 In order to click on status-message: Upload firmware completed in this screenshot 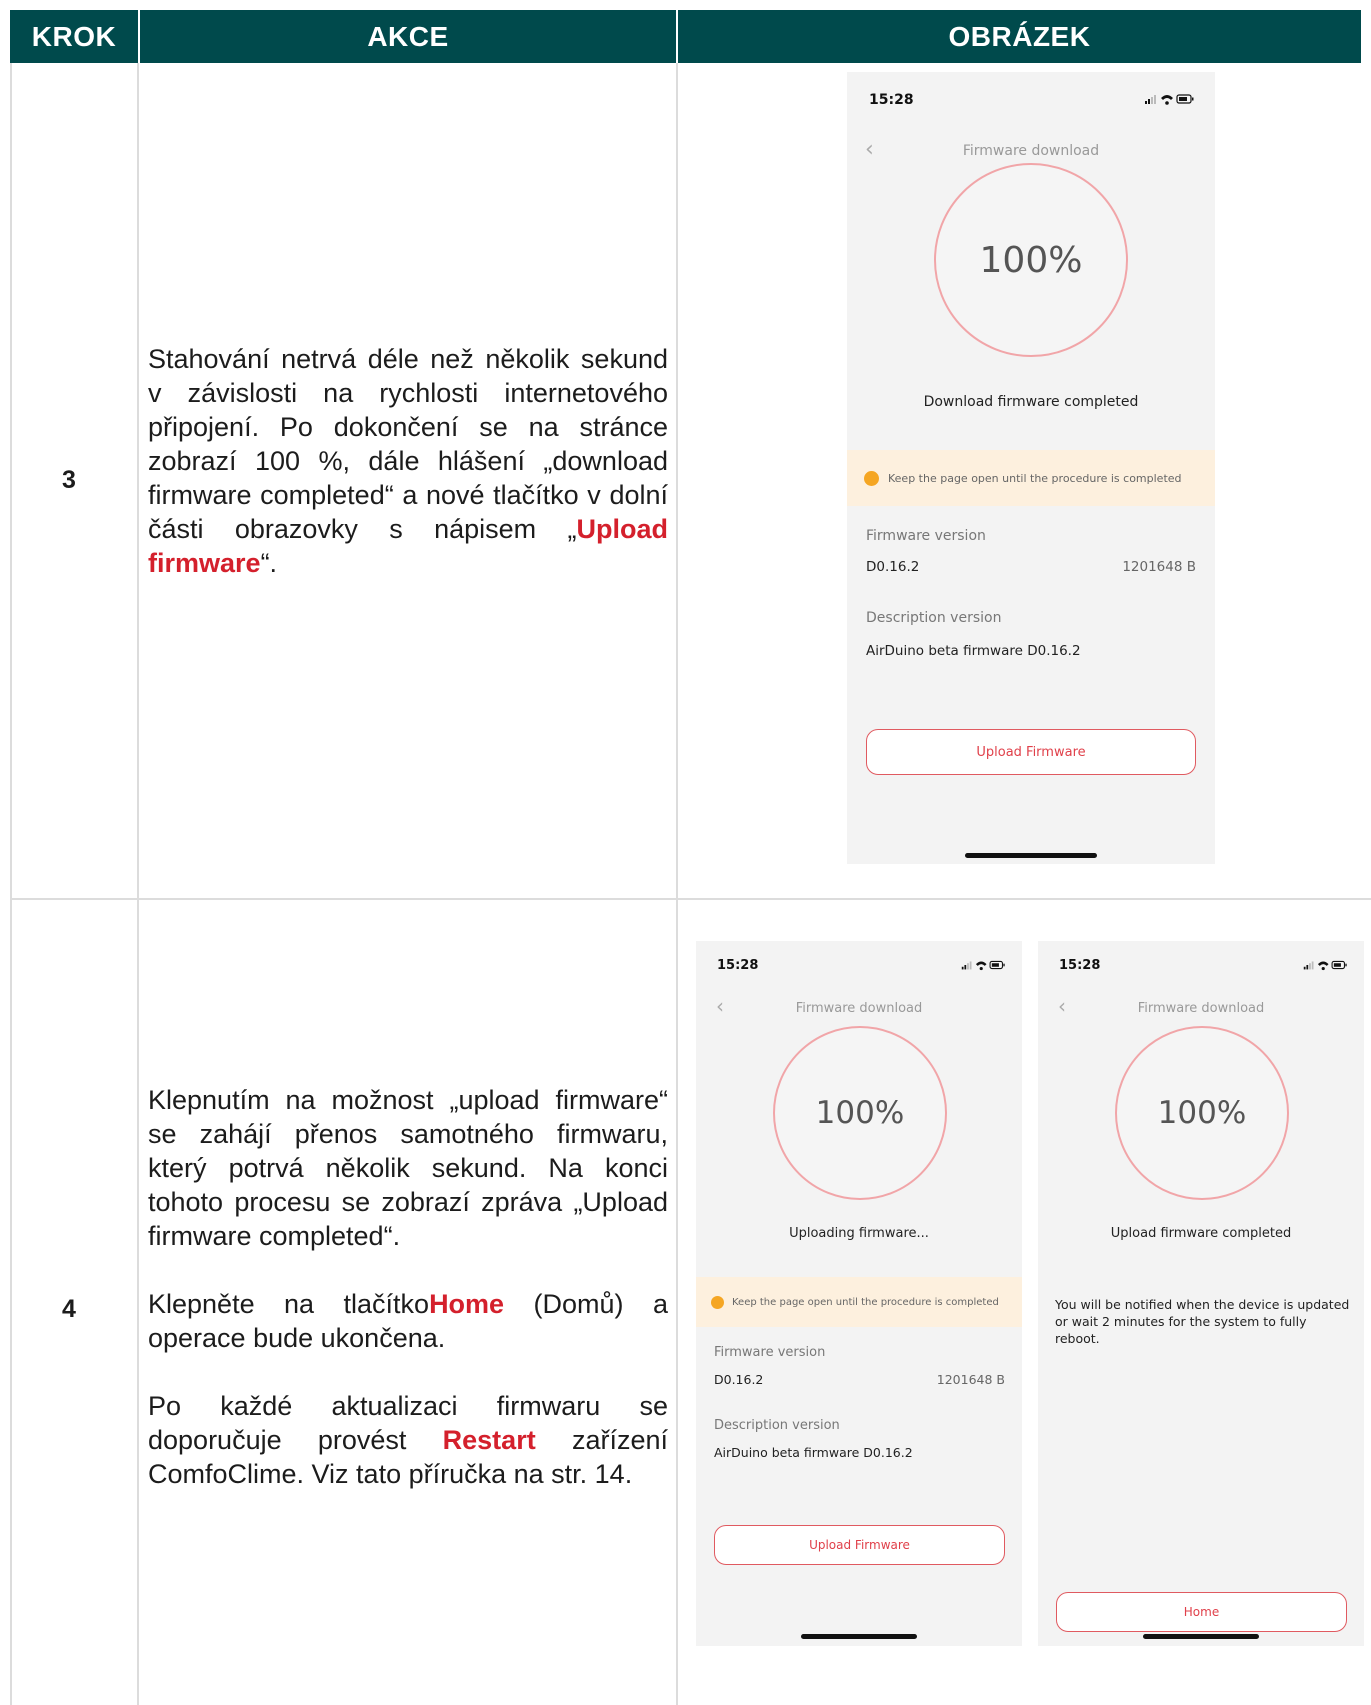, I will do `click(1201, 1233)`.